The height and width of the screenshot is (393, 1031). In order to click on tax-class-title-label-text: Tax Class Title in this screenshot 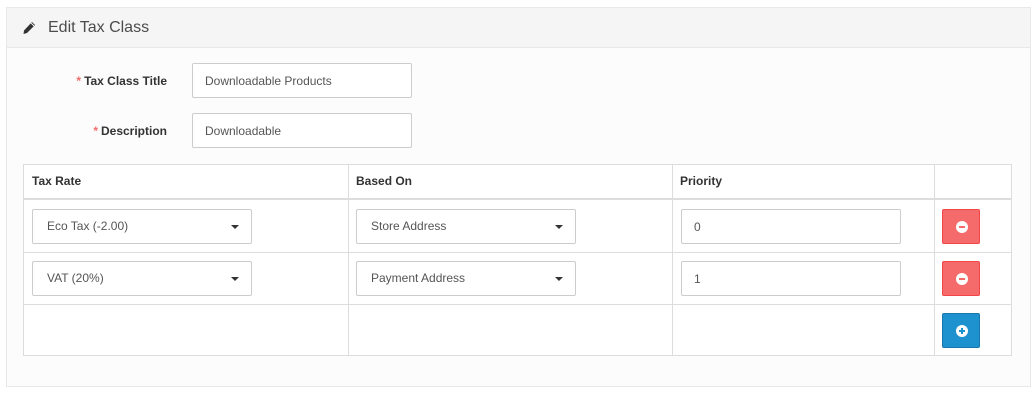, I will do `click(125, 81)`.